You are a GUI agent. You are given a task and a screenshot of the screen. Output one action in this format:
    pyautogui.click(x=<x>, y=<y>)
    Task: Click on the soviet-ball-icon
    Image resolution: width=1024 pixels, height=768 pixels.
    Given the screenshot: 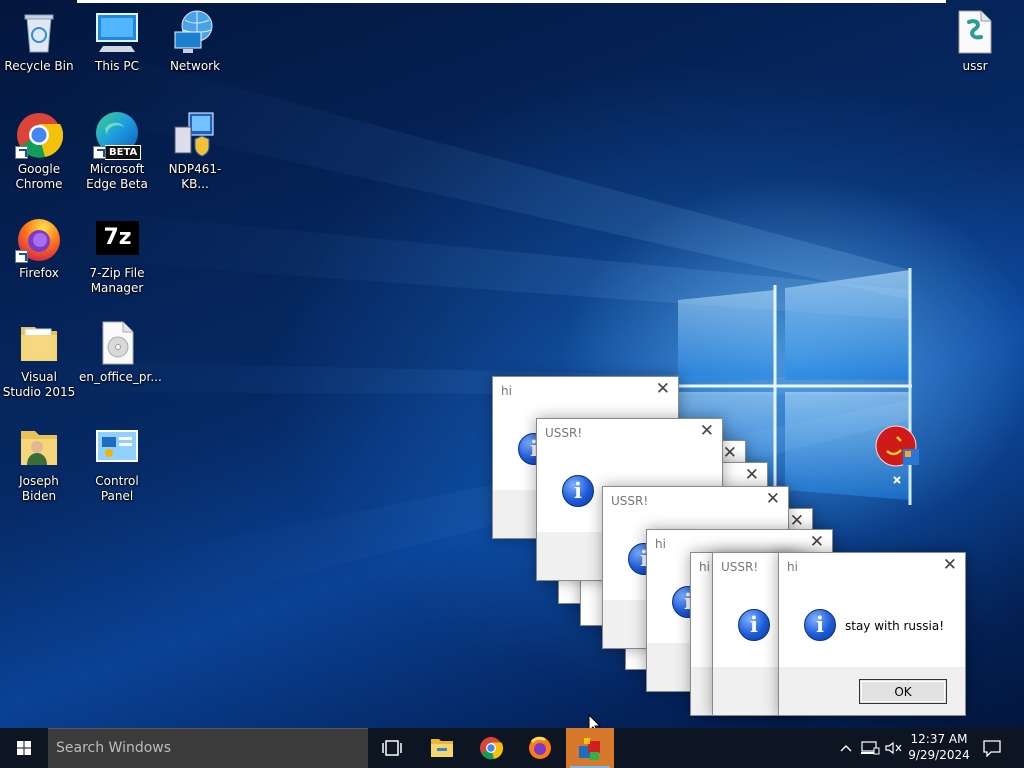 What is the action you would take?
    pyautogui.click(x=898, y=457)
    